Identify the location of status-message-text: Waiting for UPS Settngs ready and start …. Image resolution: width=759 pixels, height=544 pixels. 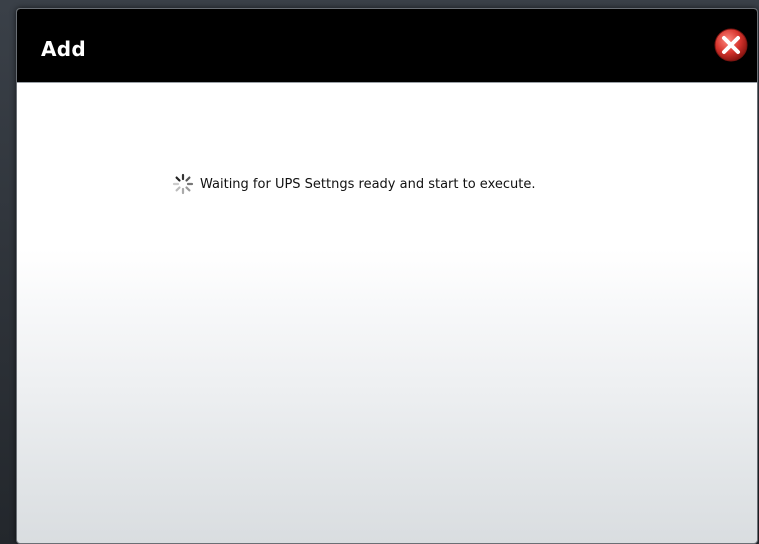
(368, 184).